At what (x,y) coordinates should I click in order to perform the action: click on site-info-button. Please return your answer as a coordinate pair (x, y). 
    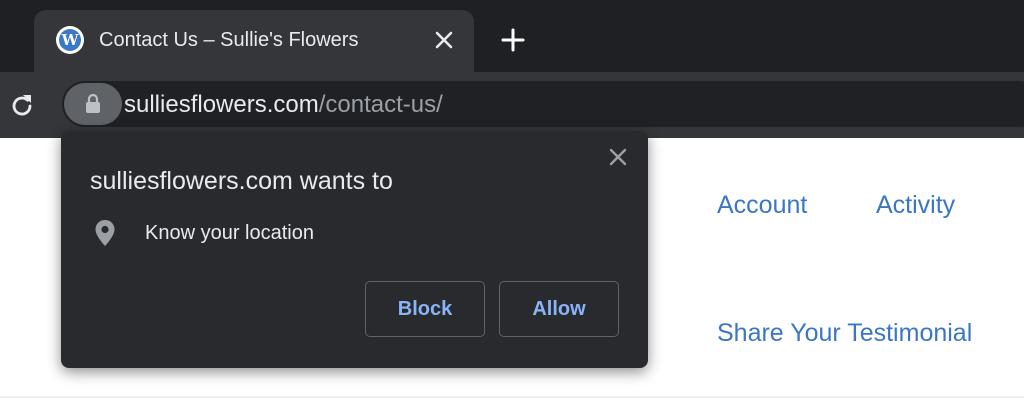
    Looking at the image, I should click on (93, 104).